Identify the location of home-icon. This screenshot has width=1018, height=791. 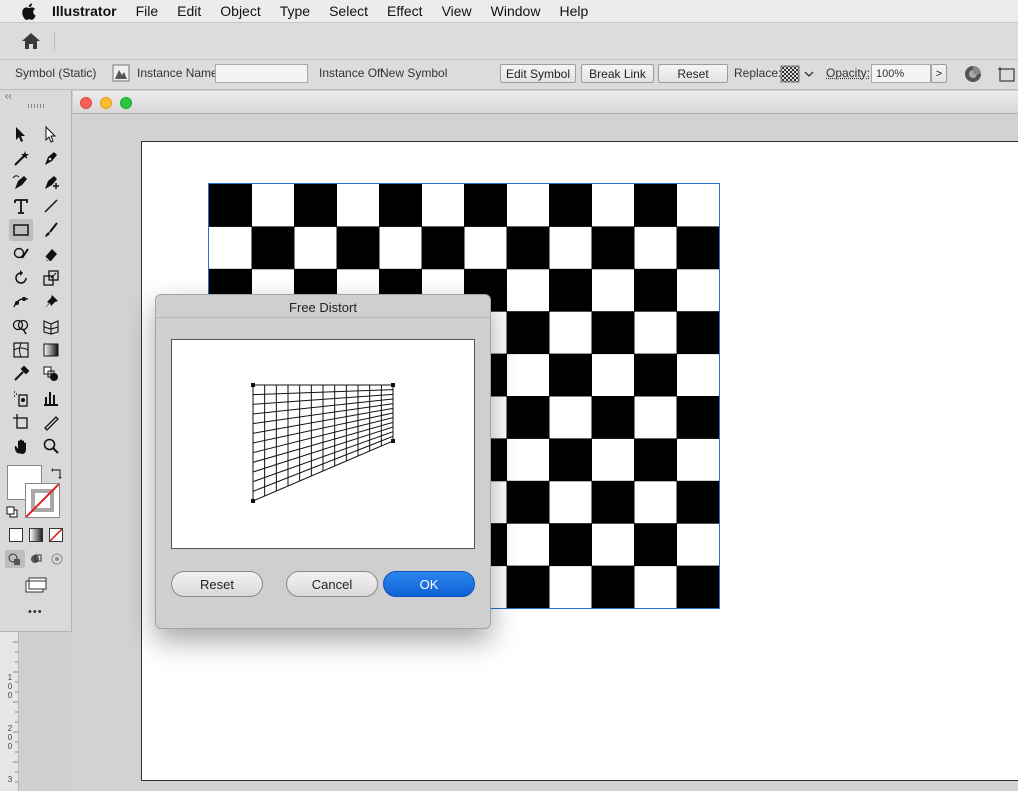
(31, 41).